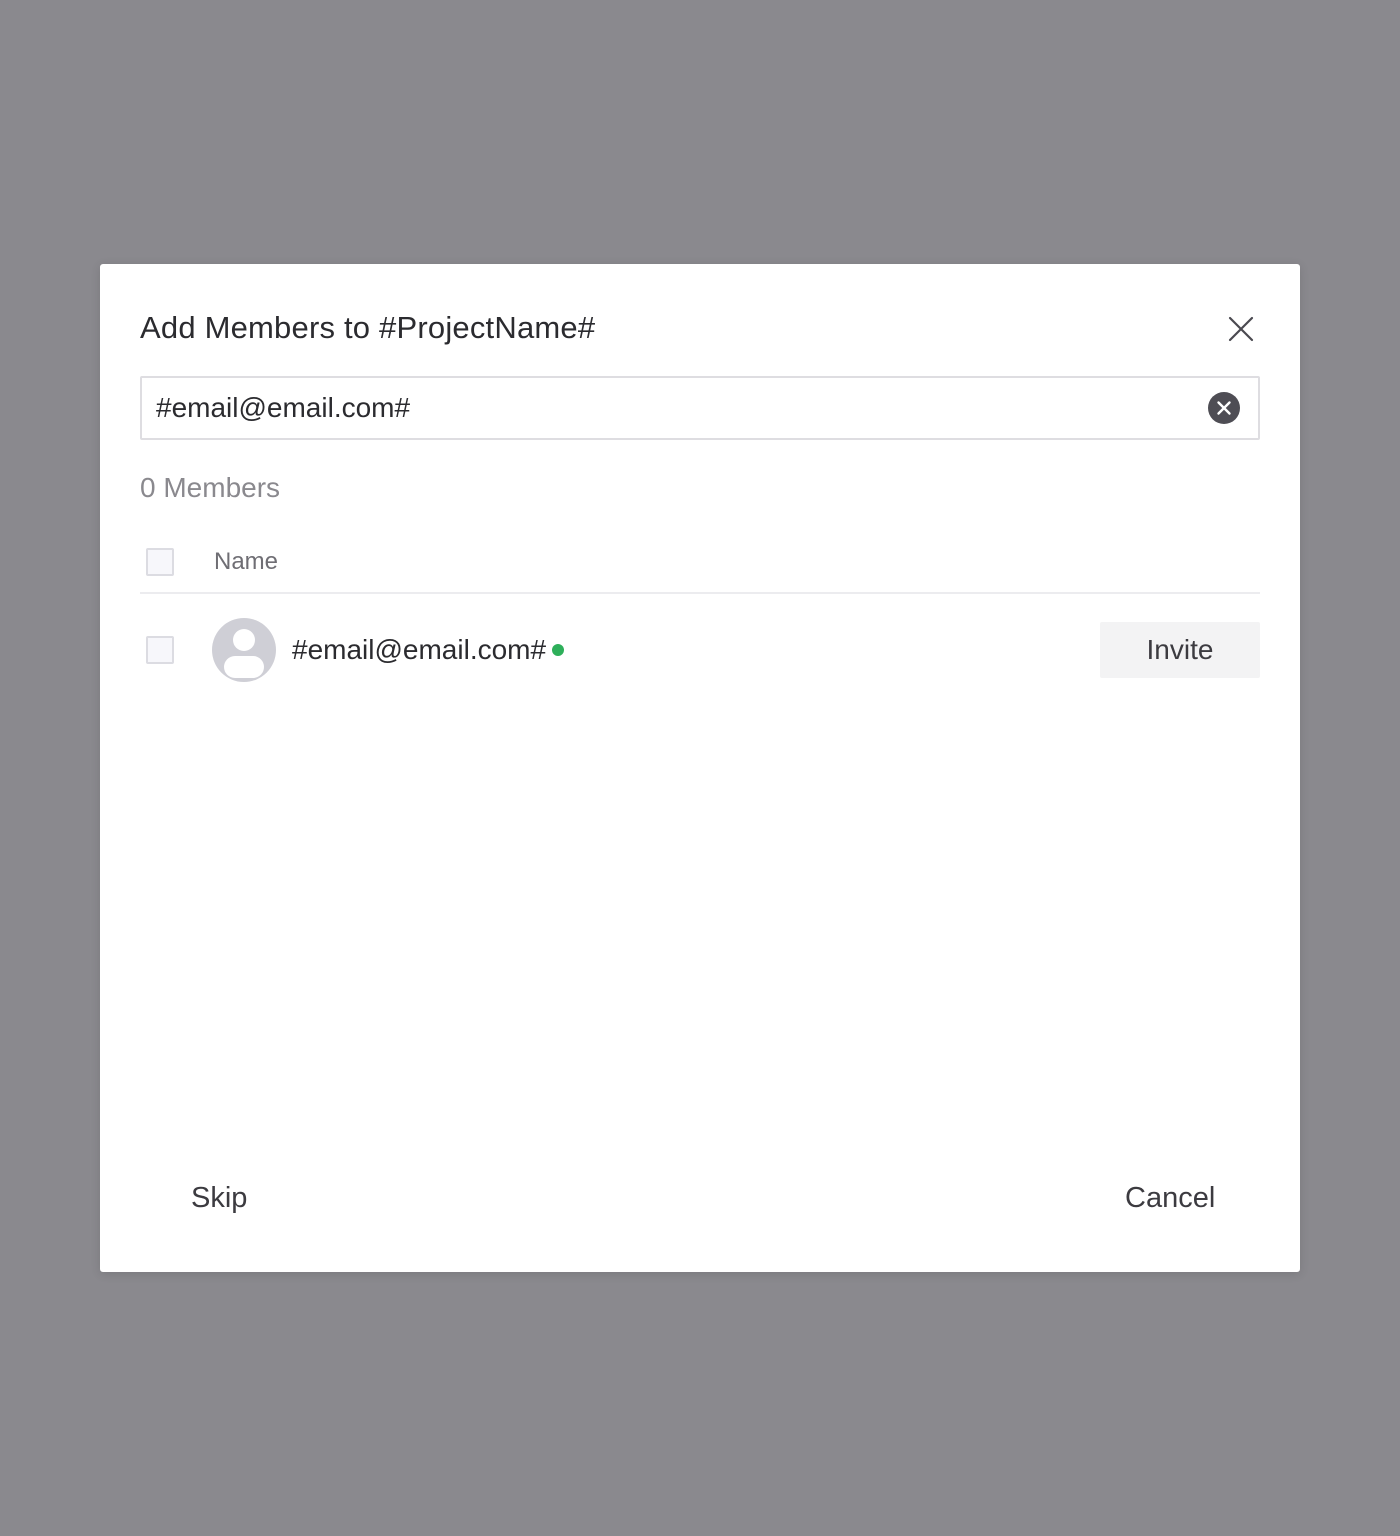  What do you see at coordinates (1180, 650) in the screenshot?
I see `invite-button: Invite` at bounding box center [1180, 650].